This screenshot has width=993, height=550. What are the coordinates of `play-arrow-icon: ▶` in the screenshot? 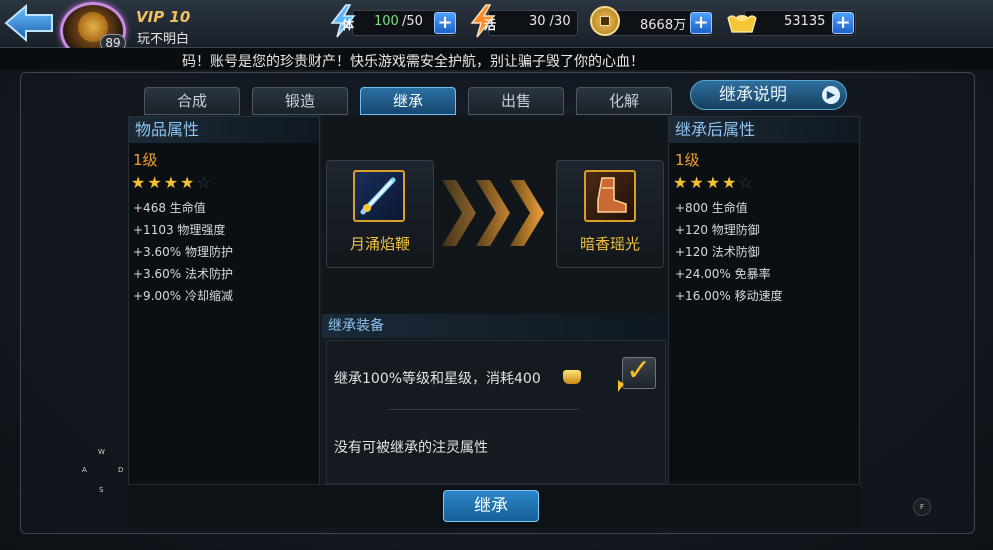 It's located at (831, 95).